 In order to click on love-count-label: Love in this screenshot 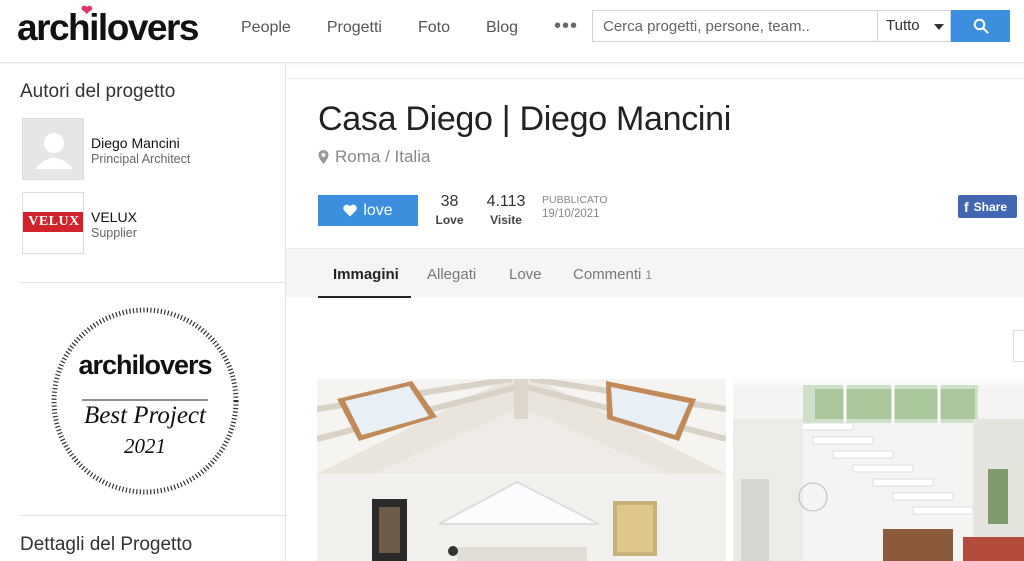, I will do `click(449, 220)`.